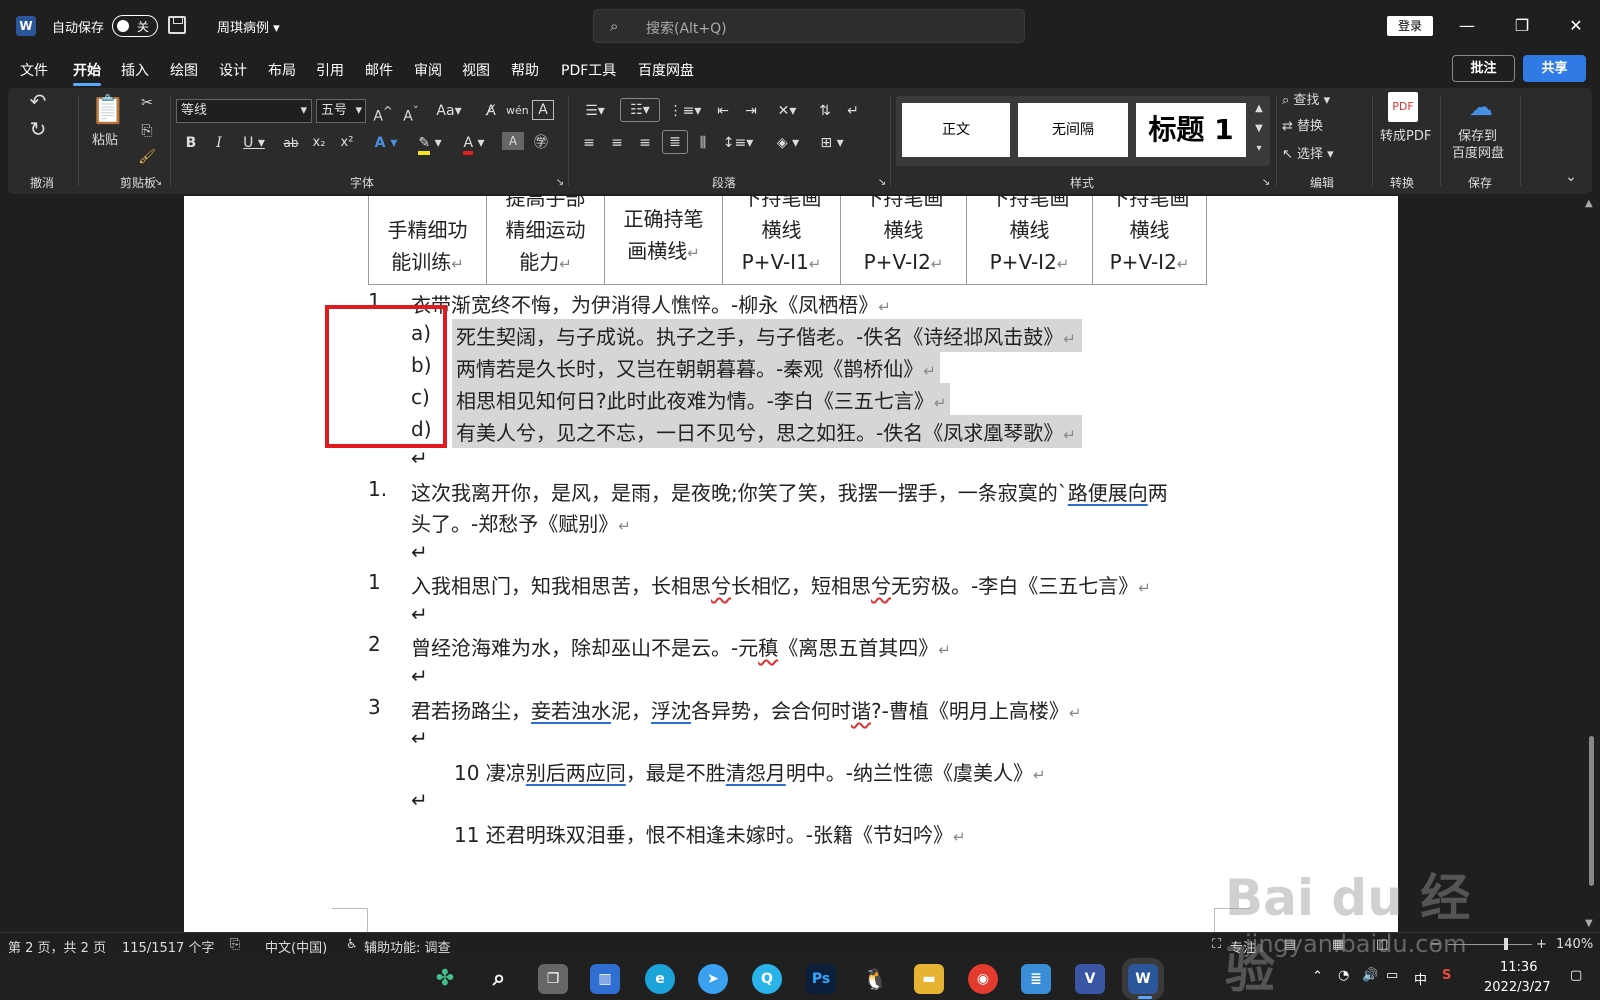 Image resolution: width=1600 pixels, height=1000 pixels. Describe the element at coordinates (640, 110) in the screenshot. I see `numbering-icon: ☷▾` at that location.